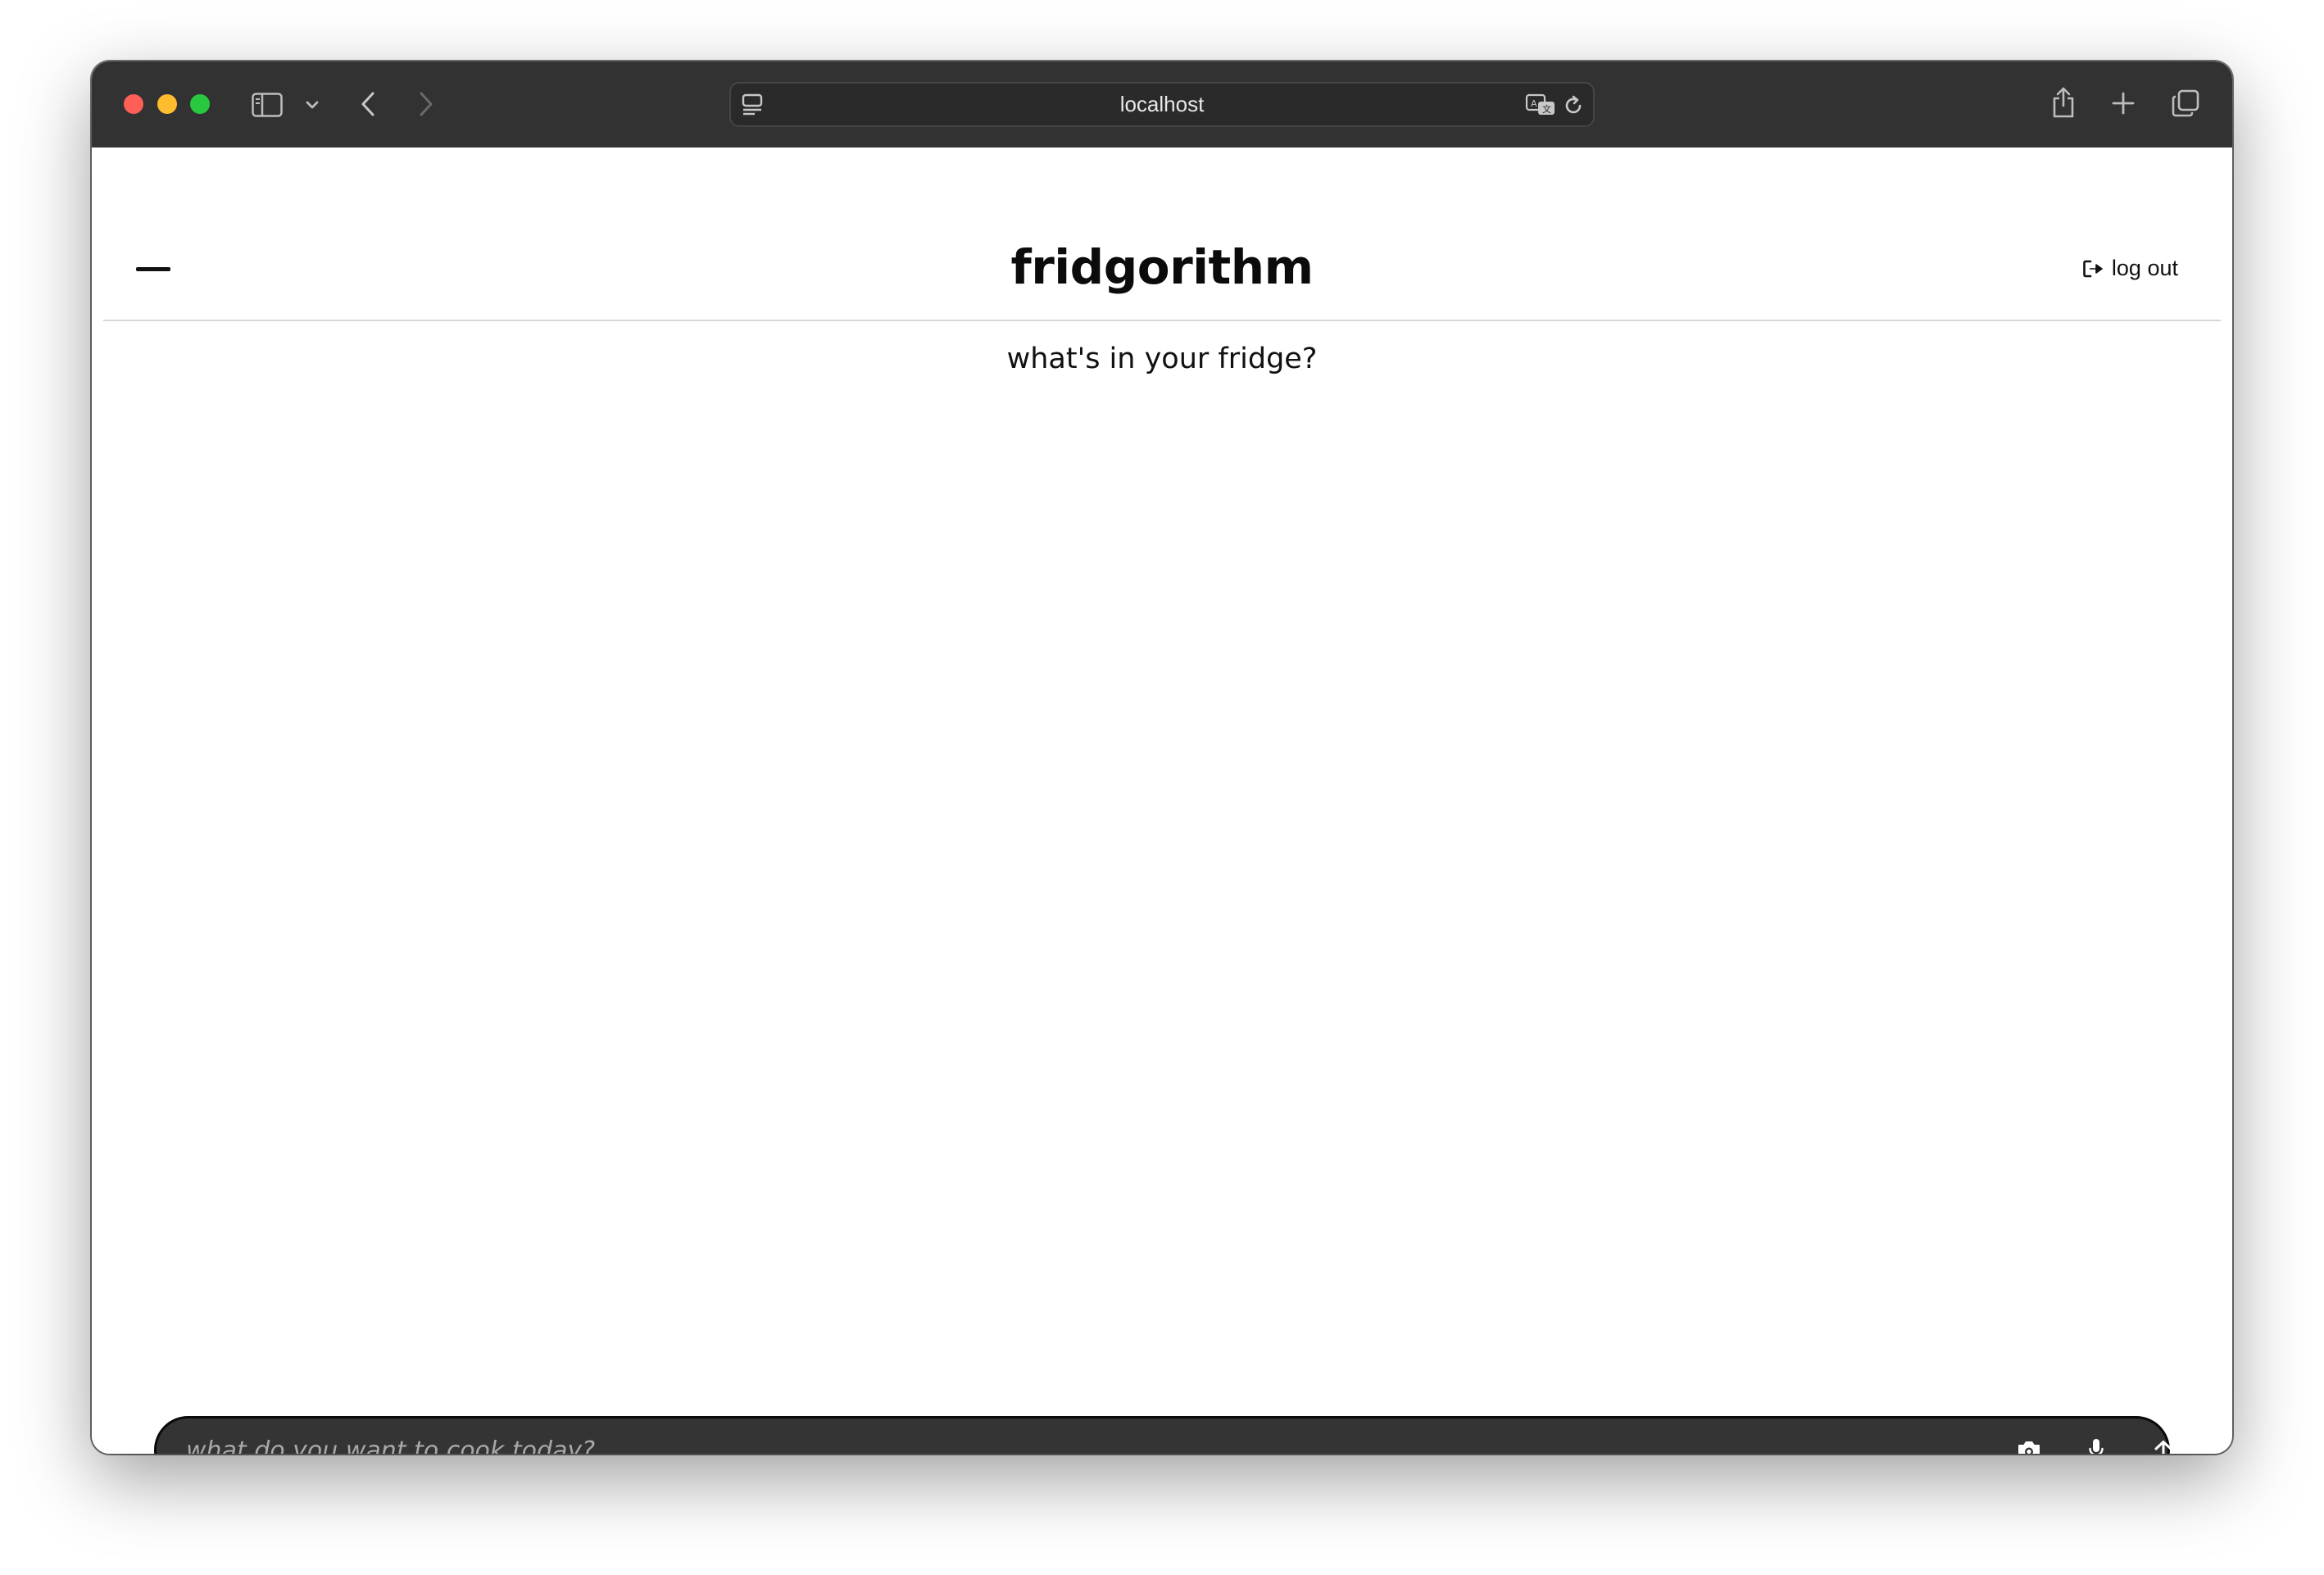  Describe the element at coordinates (167, 104) in the screenshot. I see `minimize-window-button` at that location.